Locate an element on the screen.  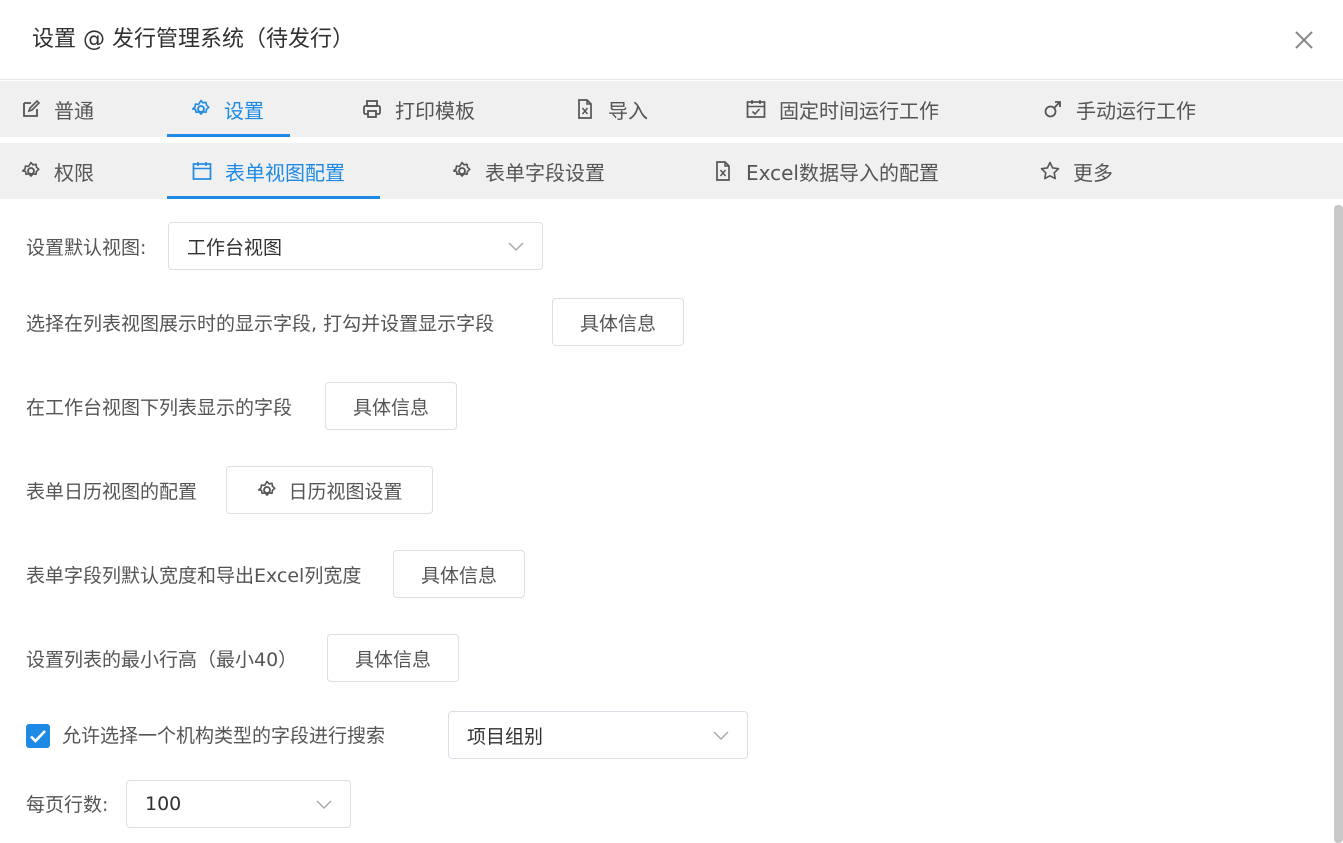
workbench-list-fields-label: 在工作台视图下列表显示的字段 is located at coordinates (159, 408).